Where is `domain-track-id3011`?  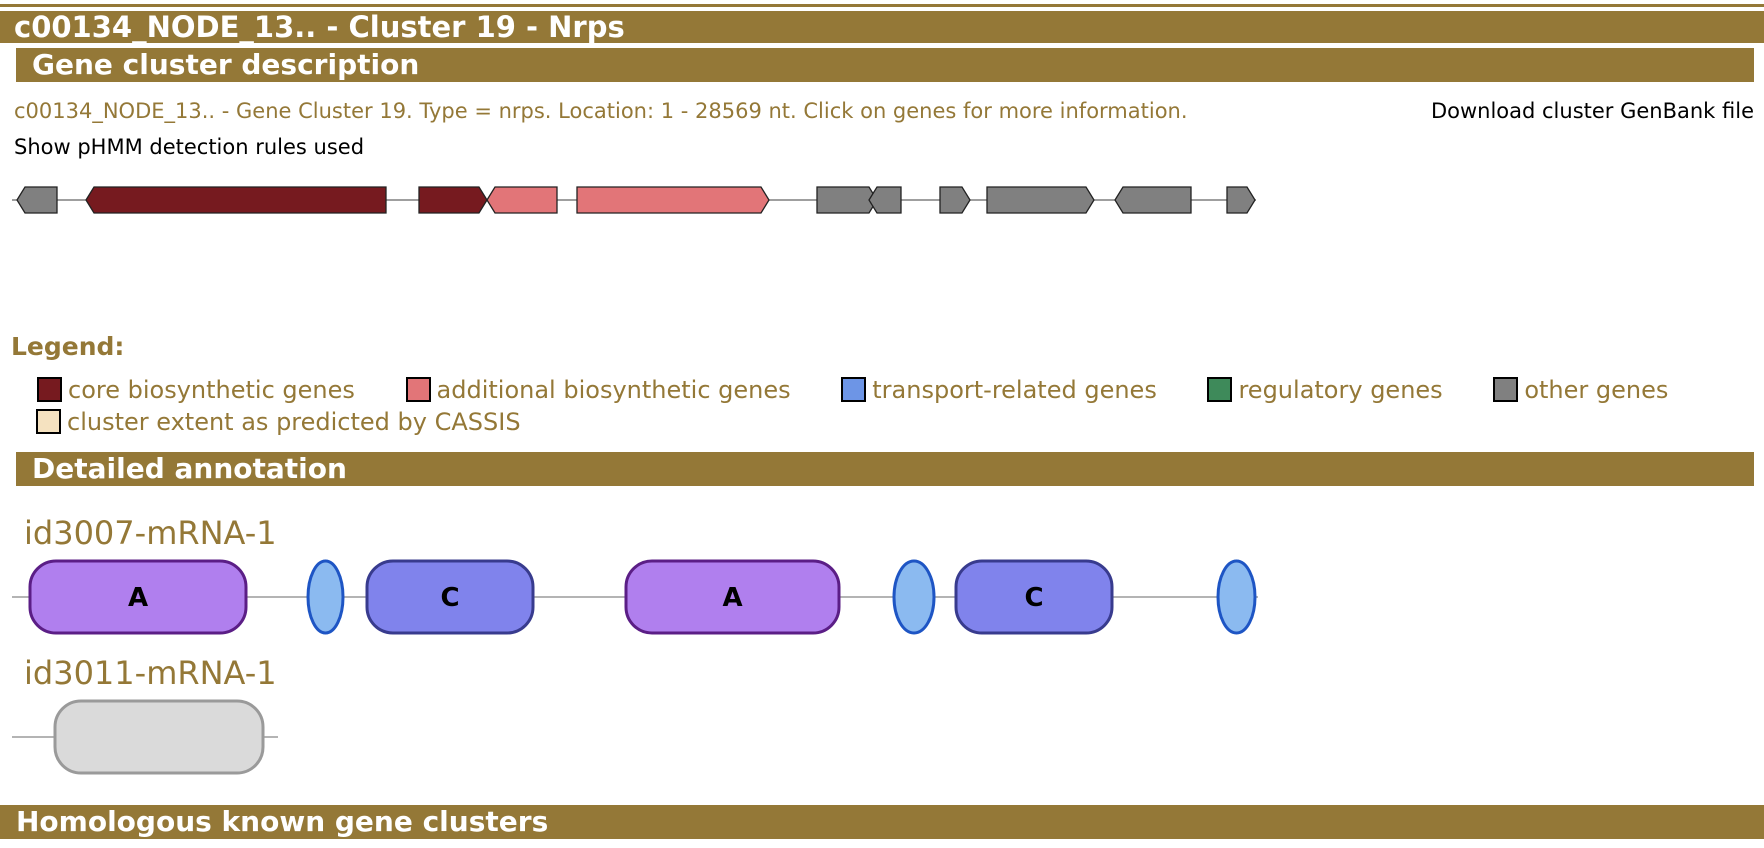 domain-track-id3011 is located at coordinates (145, 737).